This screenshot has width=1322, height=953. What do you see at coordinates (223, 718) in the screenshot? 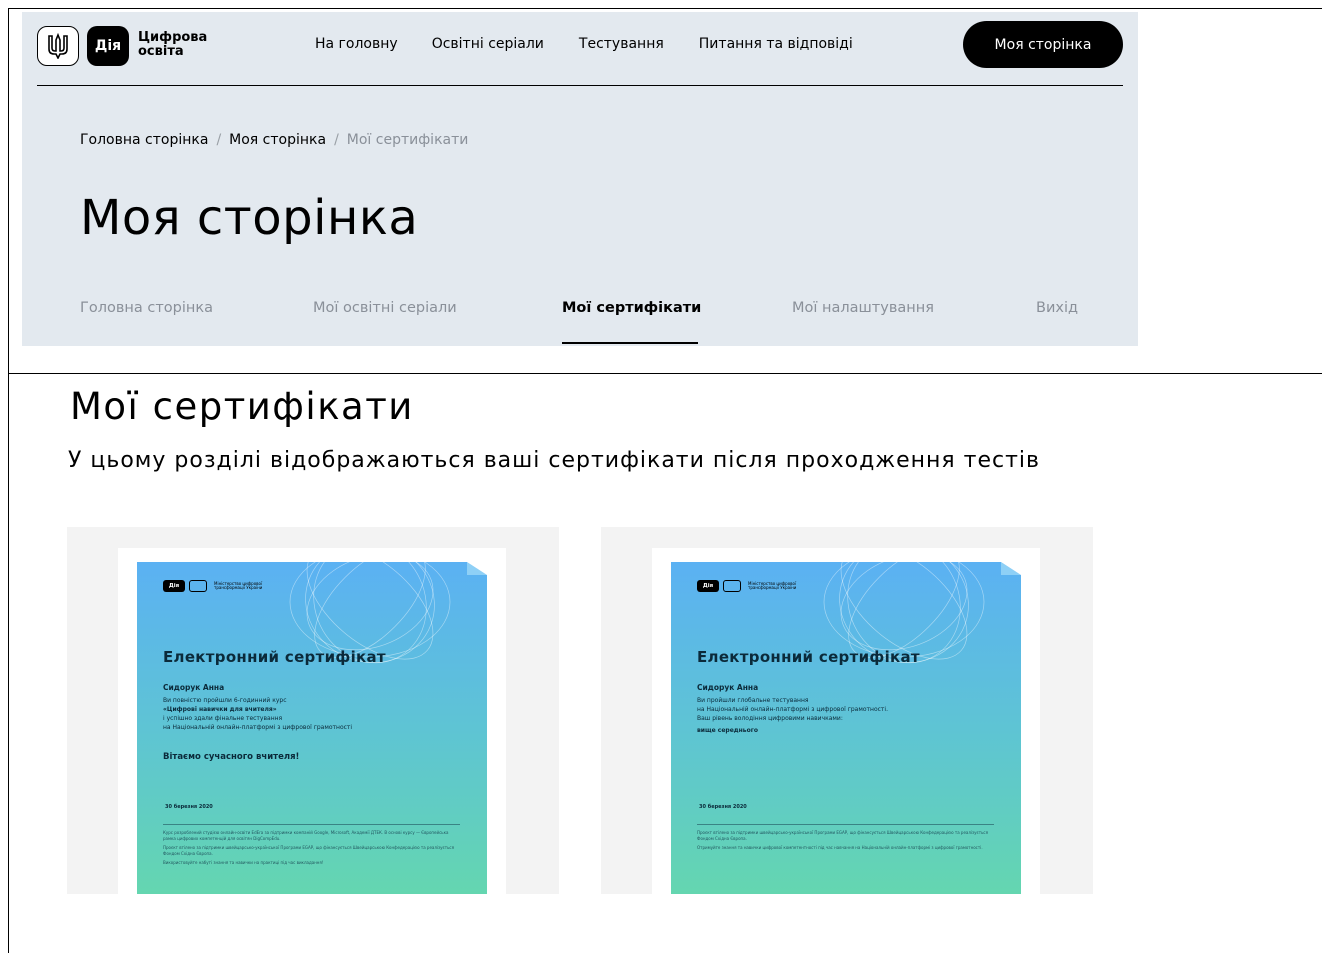
I see `certificate-line: і успішно здали фінальне тестування` at bounding box center [223, 718].